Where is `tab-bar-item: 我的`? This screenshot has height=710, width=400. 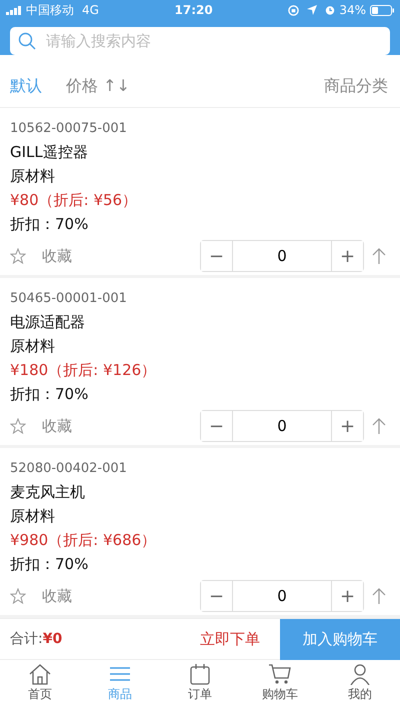 tab-bar-item: 我的 is located at coordinates (360, 685).